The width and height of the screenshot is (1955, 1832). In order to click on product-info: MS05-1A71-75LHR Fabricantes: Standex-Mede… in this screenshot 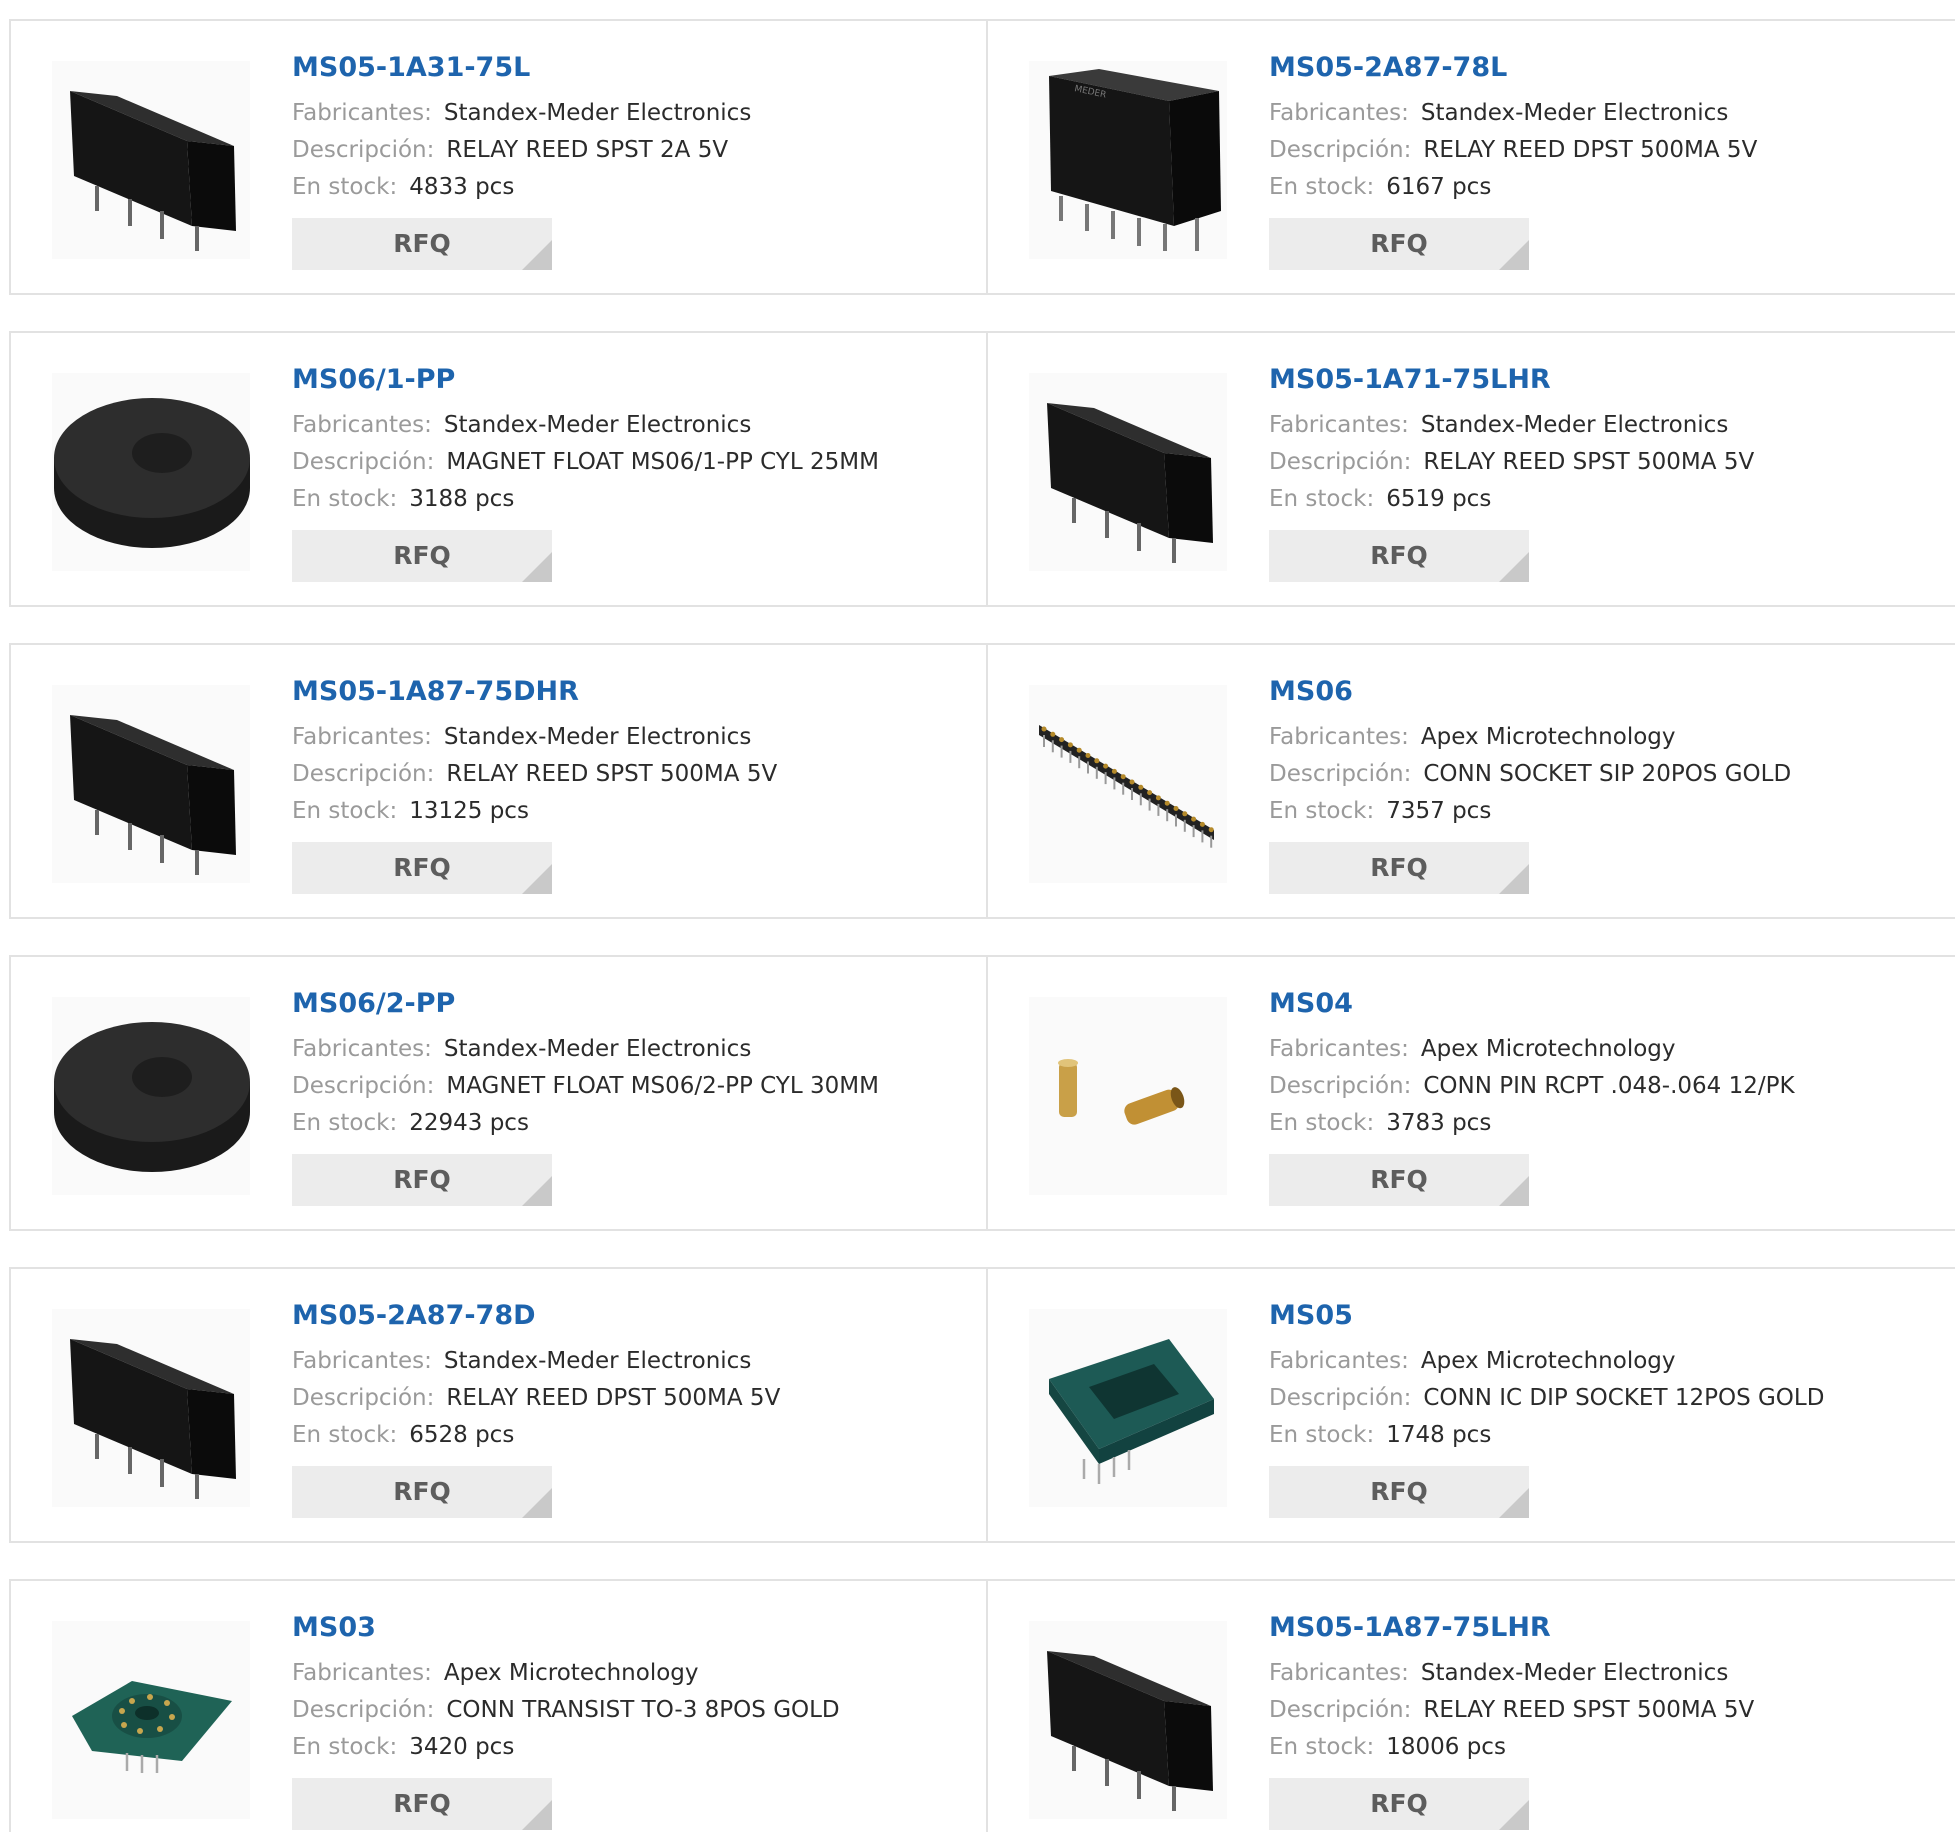, I will do `click(1599, 472)`.